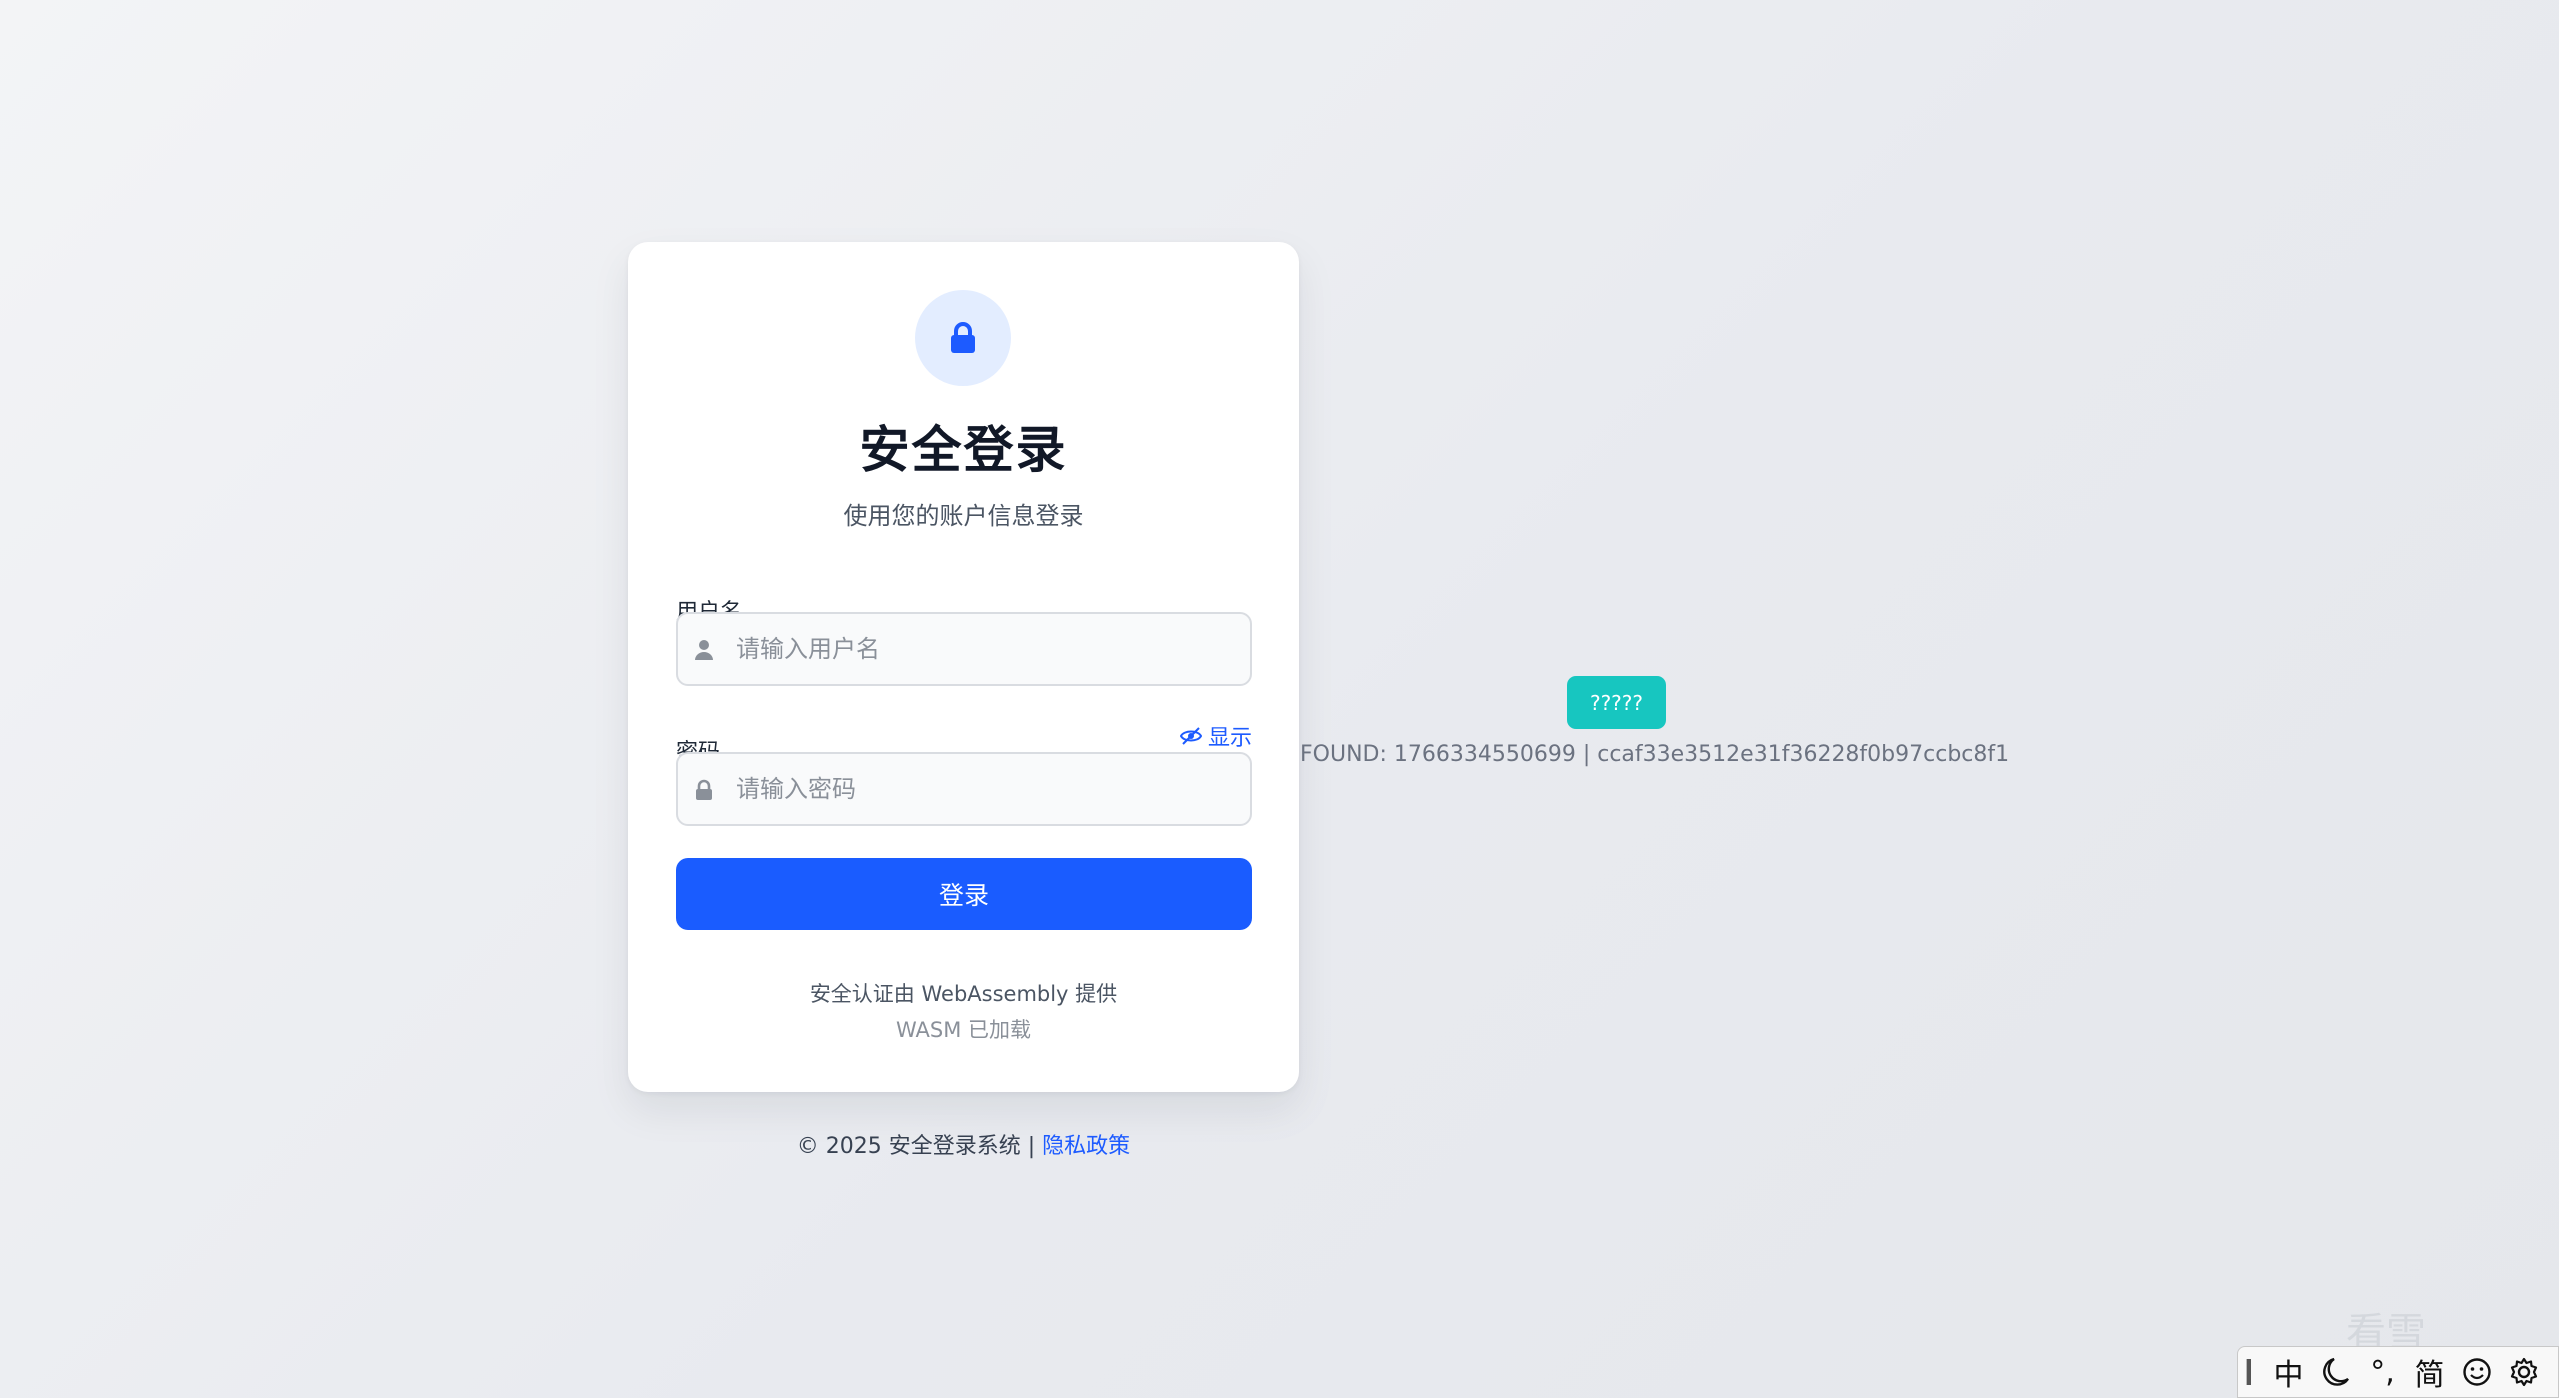 This screenshot has width=2559, height=1398. What do you see at coordinates (1086, 1146) in the screenshot?
I see `privacy-link: 隐私政策` at bounding box center [1086, 1146].